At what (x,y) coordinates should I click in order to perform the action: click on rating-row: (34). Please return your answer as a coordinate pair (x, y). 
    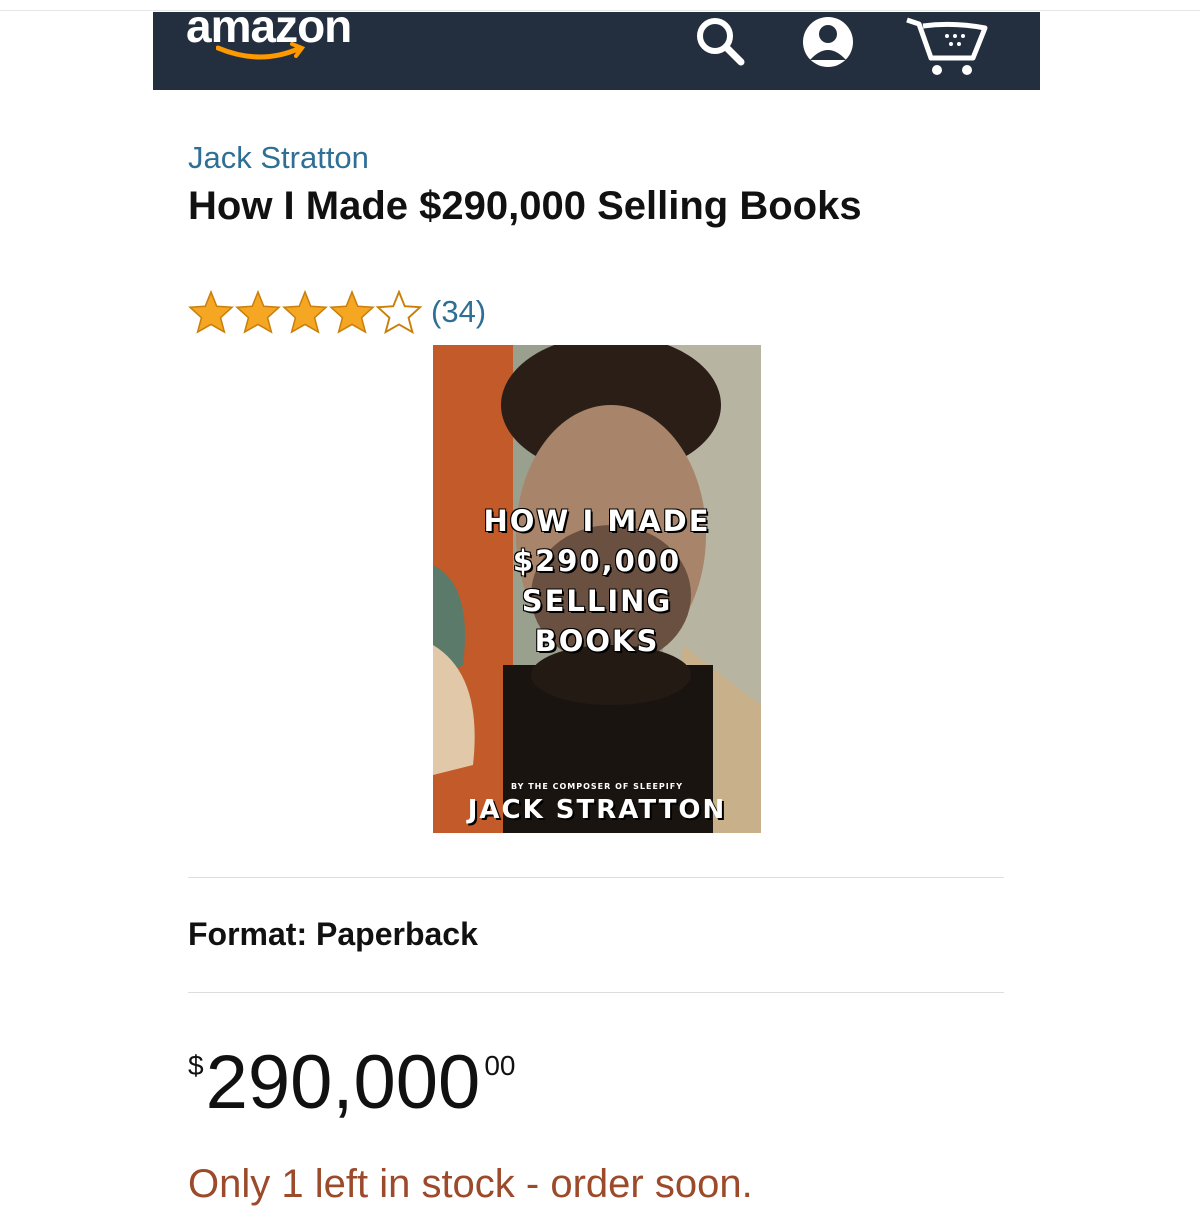
    Looking at the image, I should click on (337, 312).